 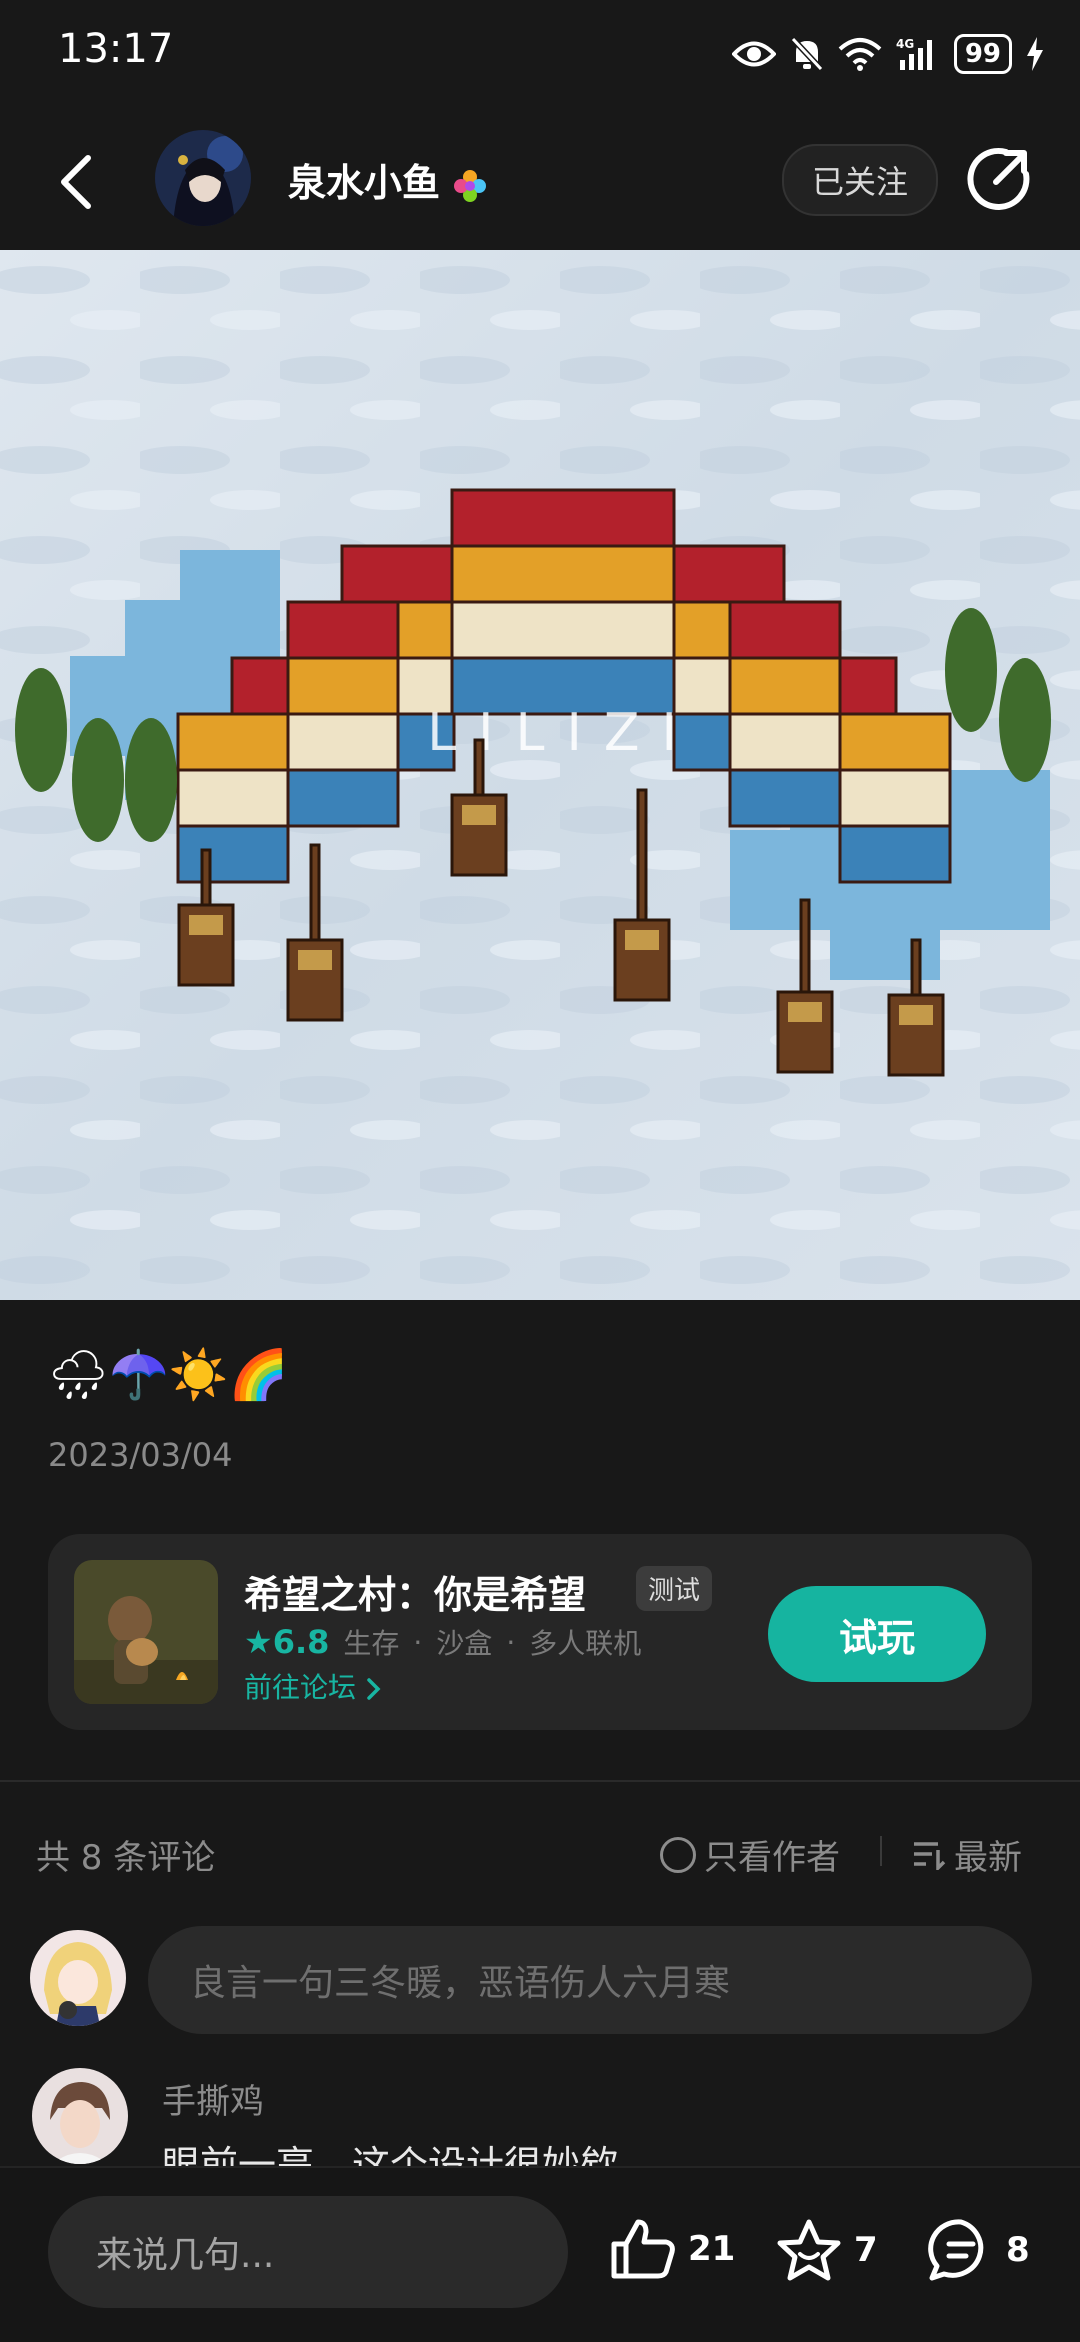 I want to click on test-badge: 测试, so click(x=674, y=1588).